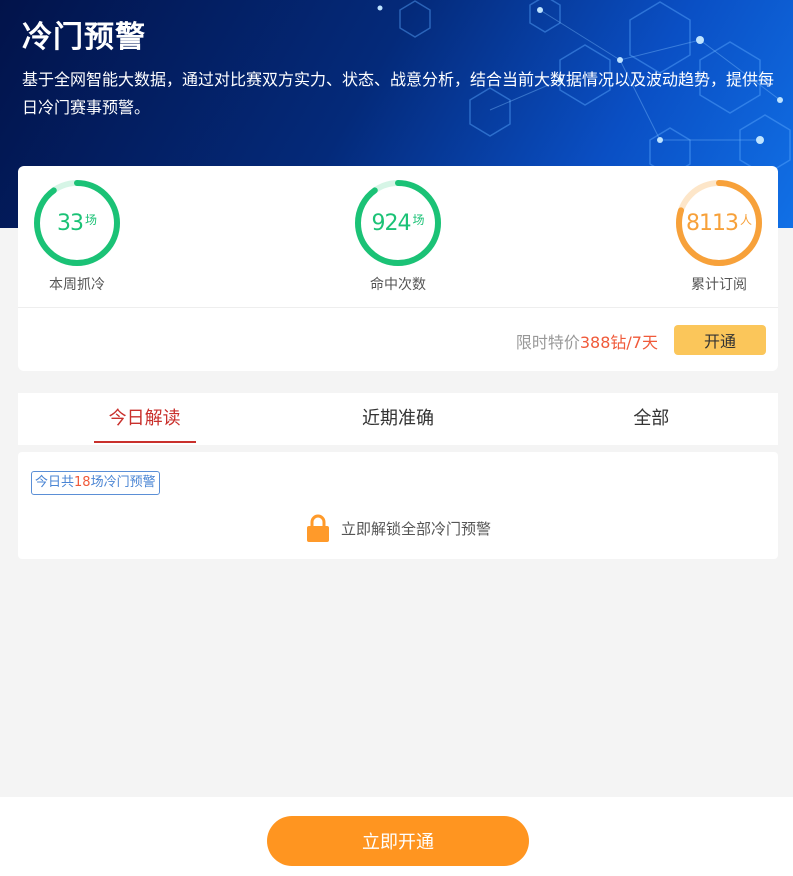 Image resolution: width=793 pixels, height=876 pixels. I want to click on today-count-badge: 今日共18场冷门预警, so click(95, 483).